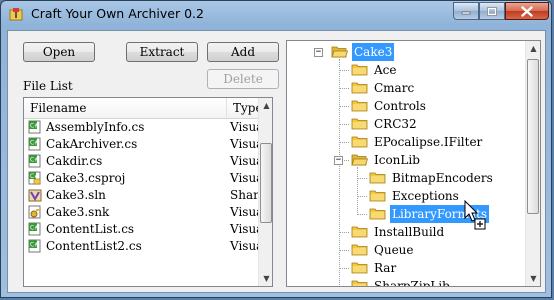 The width and height of the screenshot is (554, 300). What do you see at coordinates (265, 105) in the screenshot?
I see `scroll-up-arrow-icon: ▲` at bounding box center [265, 105].